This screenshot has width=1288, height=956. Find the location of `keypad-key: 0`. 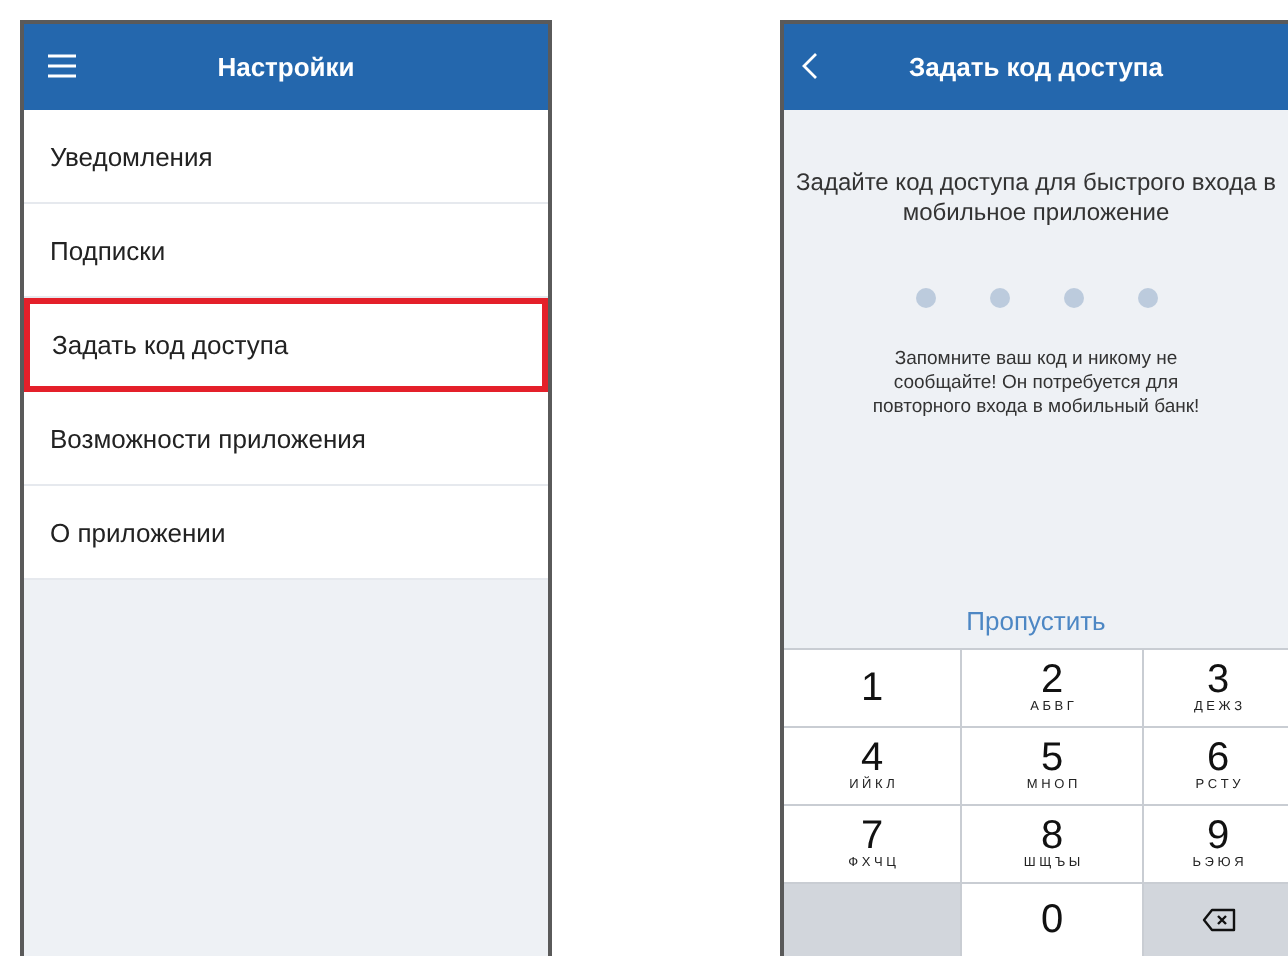

keypad-key: 0 is located at coordinates (1052, 920).